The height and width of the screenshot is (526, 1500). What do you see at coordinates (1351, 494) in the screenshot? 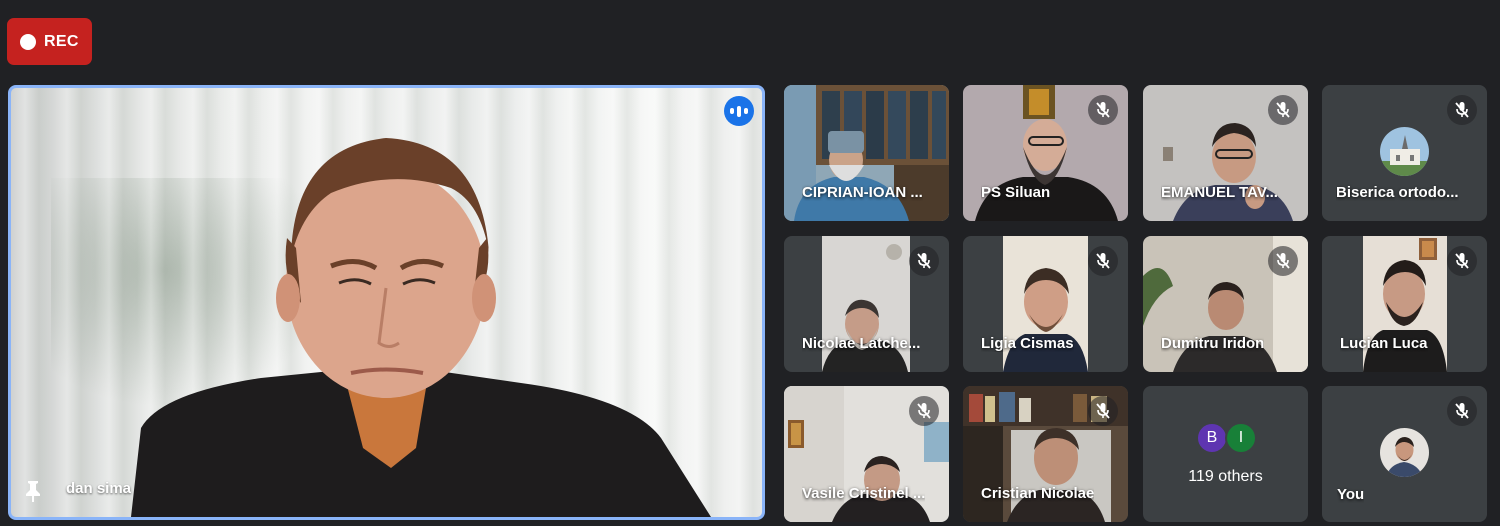
I see `self-name: You` at bounding box center [1351, 494].